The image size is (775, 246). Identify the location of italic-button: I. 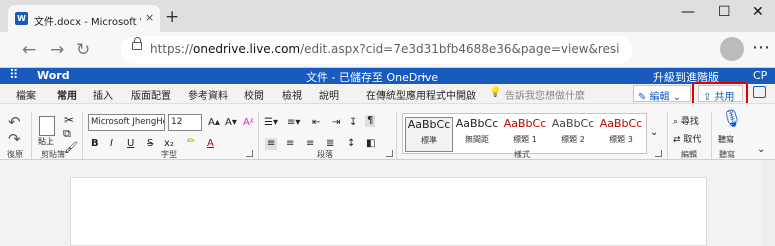
(111, 144).